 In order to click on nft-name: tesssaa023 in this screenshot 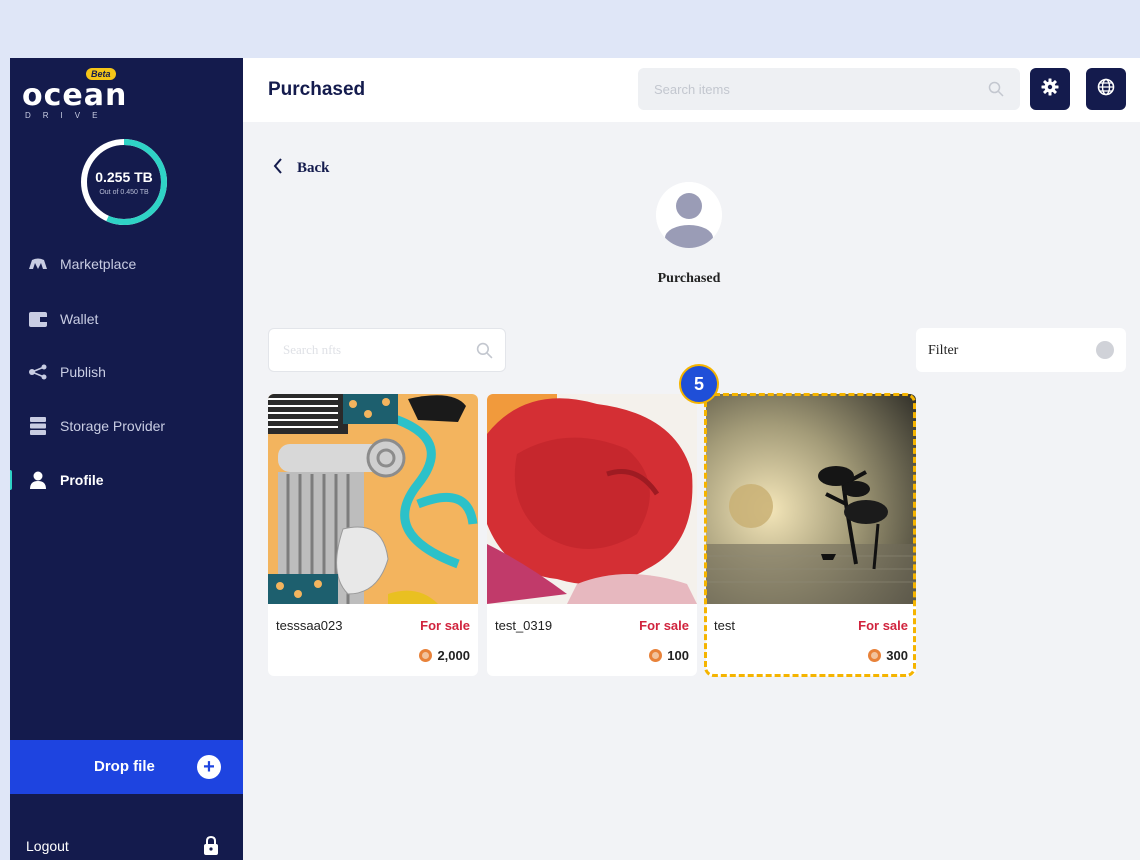, I will do `click(309, 625)`.